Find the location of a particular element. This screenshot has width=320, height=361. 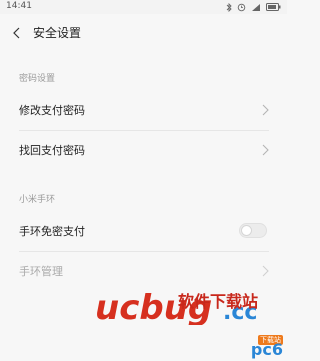

watermark-text: 软件下载站 is located at coordinates (218, 301).